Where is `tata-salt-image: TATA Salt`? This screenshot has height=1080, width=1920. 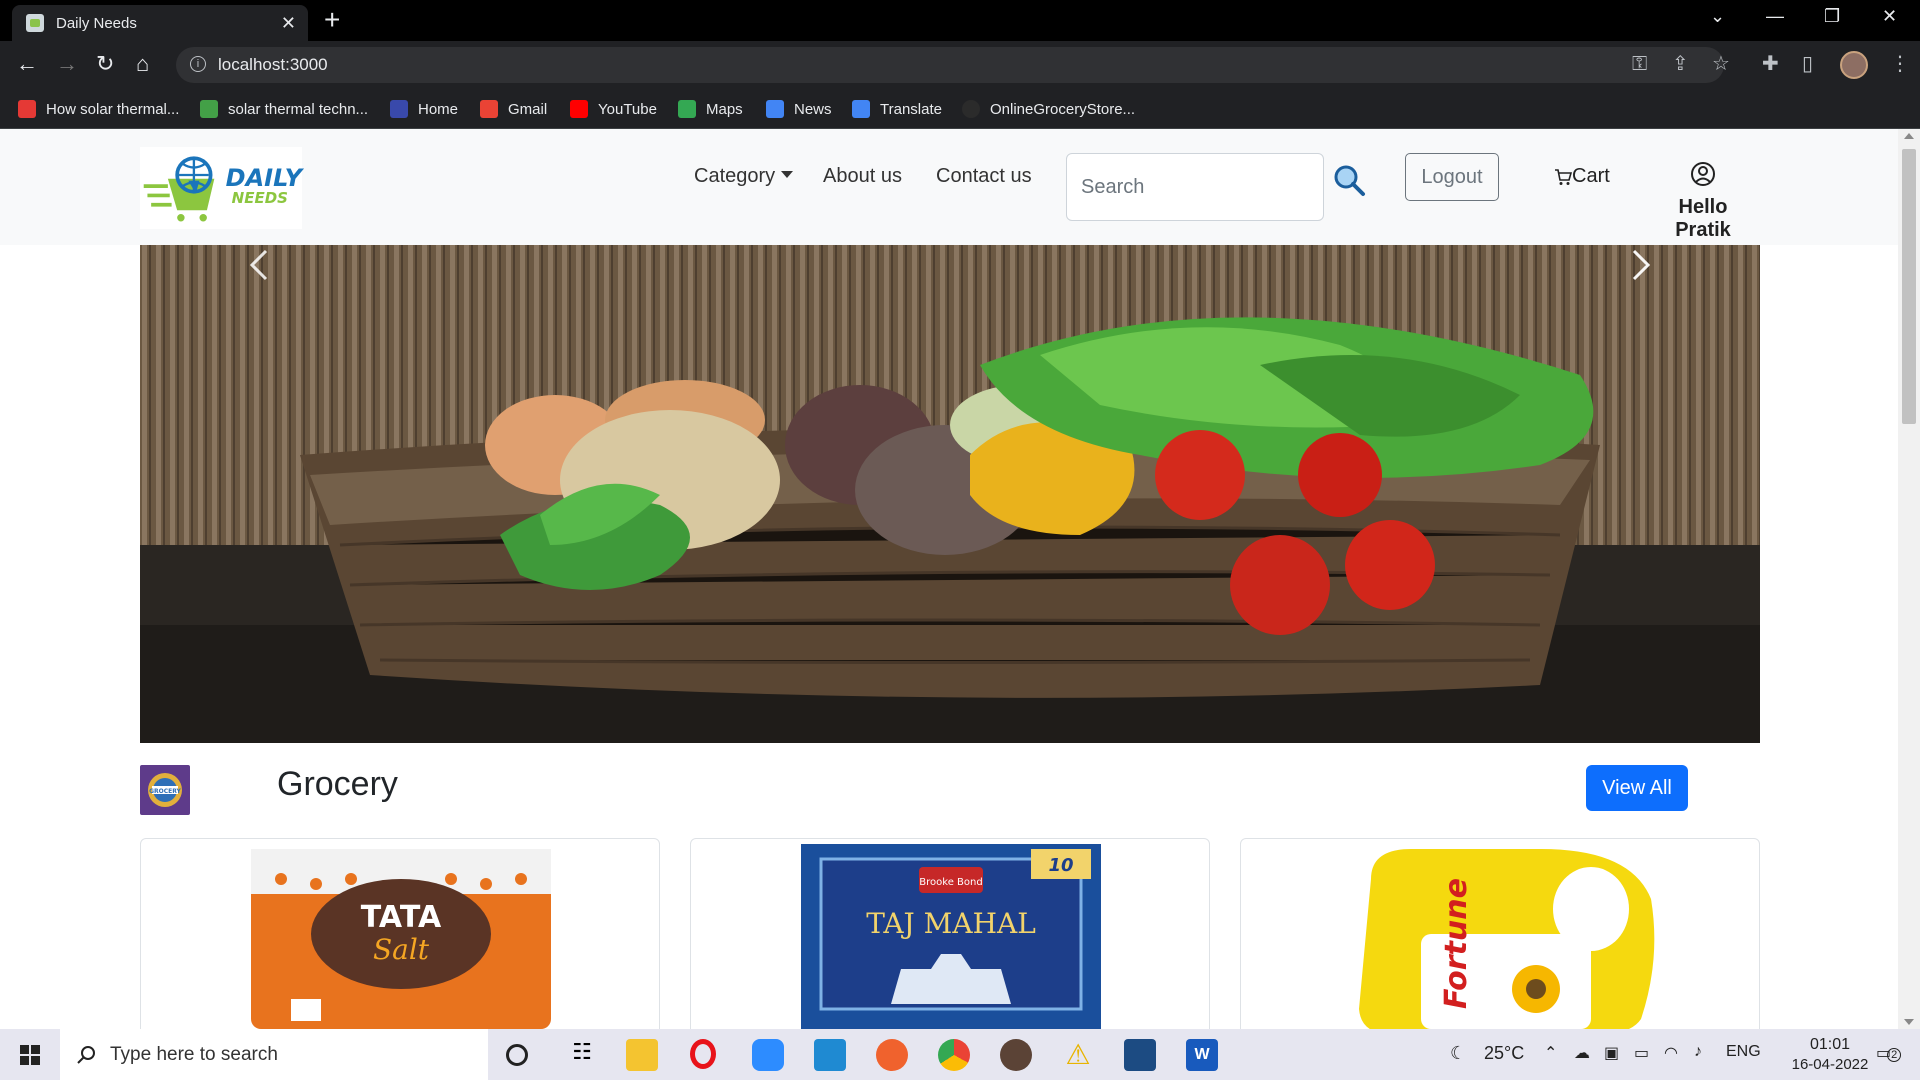
tata-salt-image: TATA Salt is located at coordinates (401, 939).